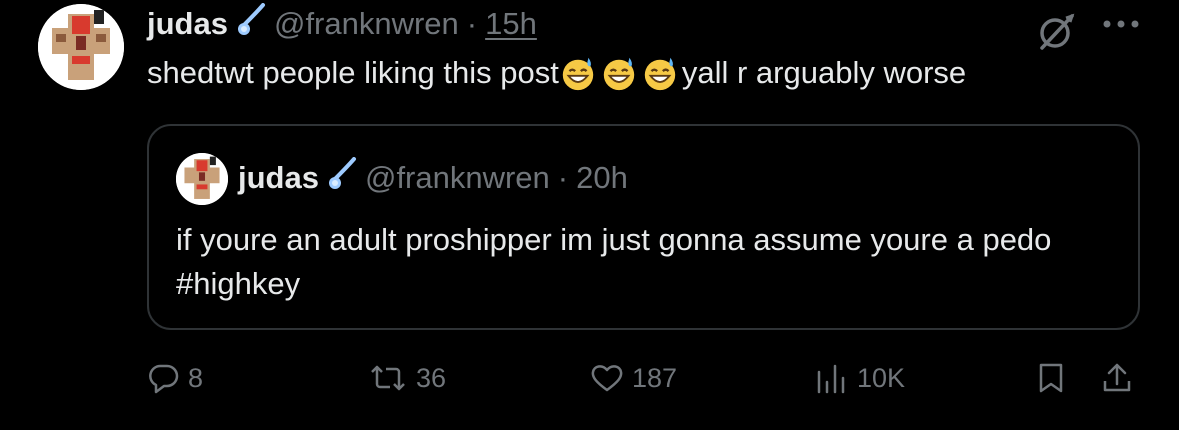 This screenshot has height=430, width=1179. I want to click on like-count: 187, so click(655, 377).